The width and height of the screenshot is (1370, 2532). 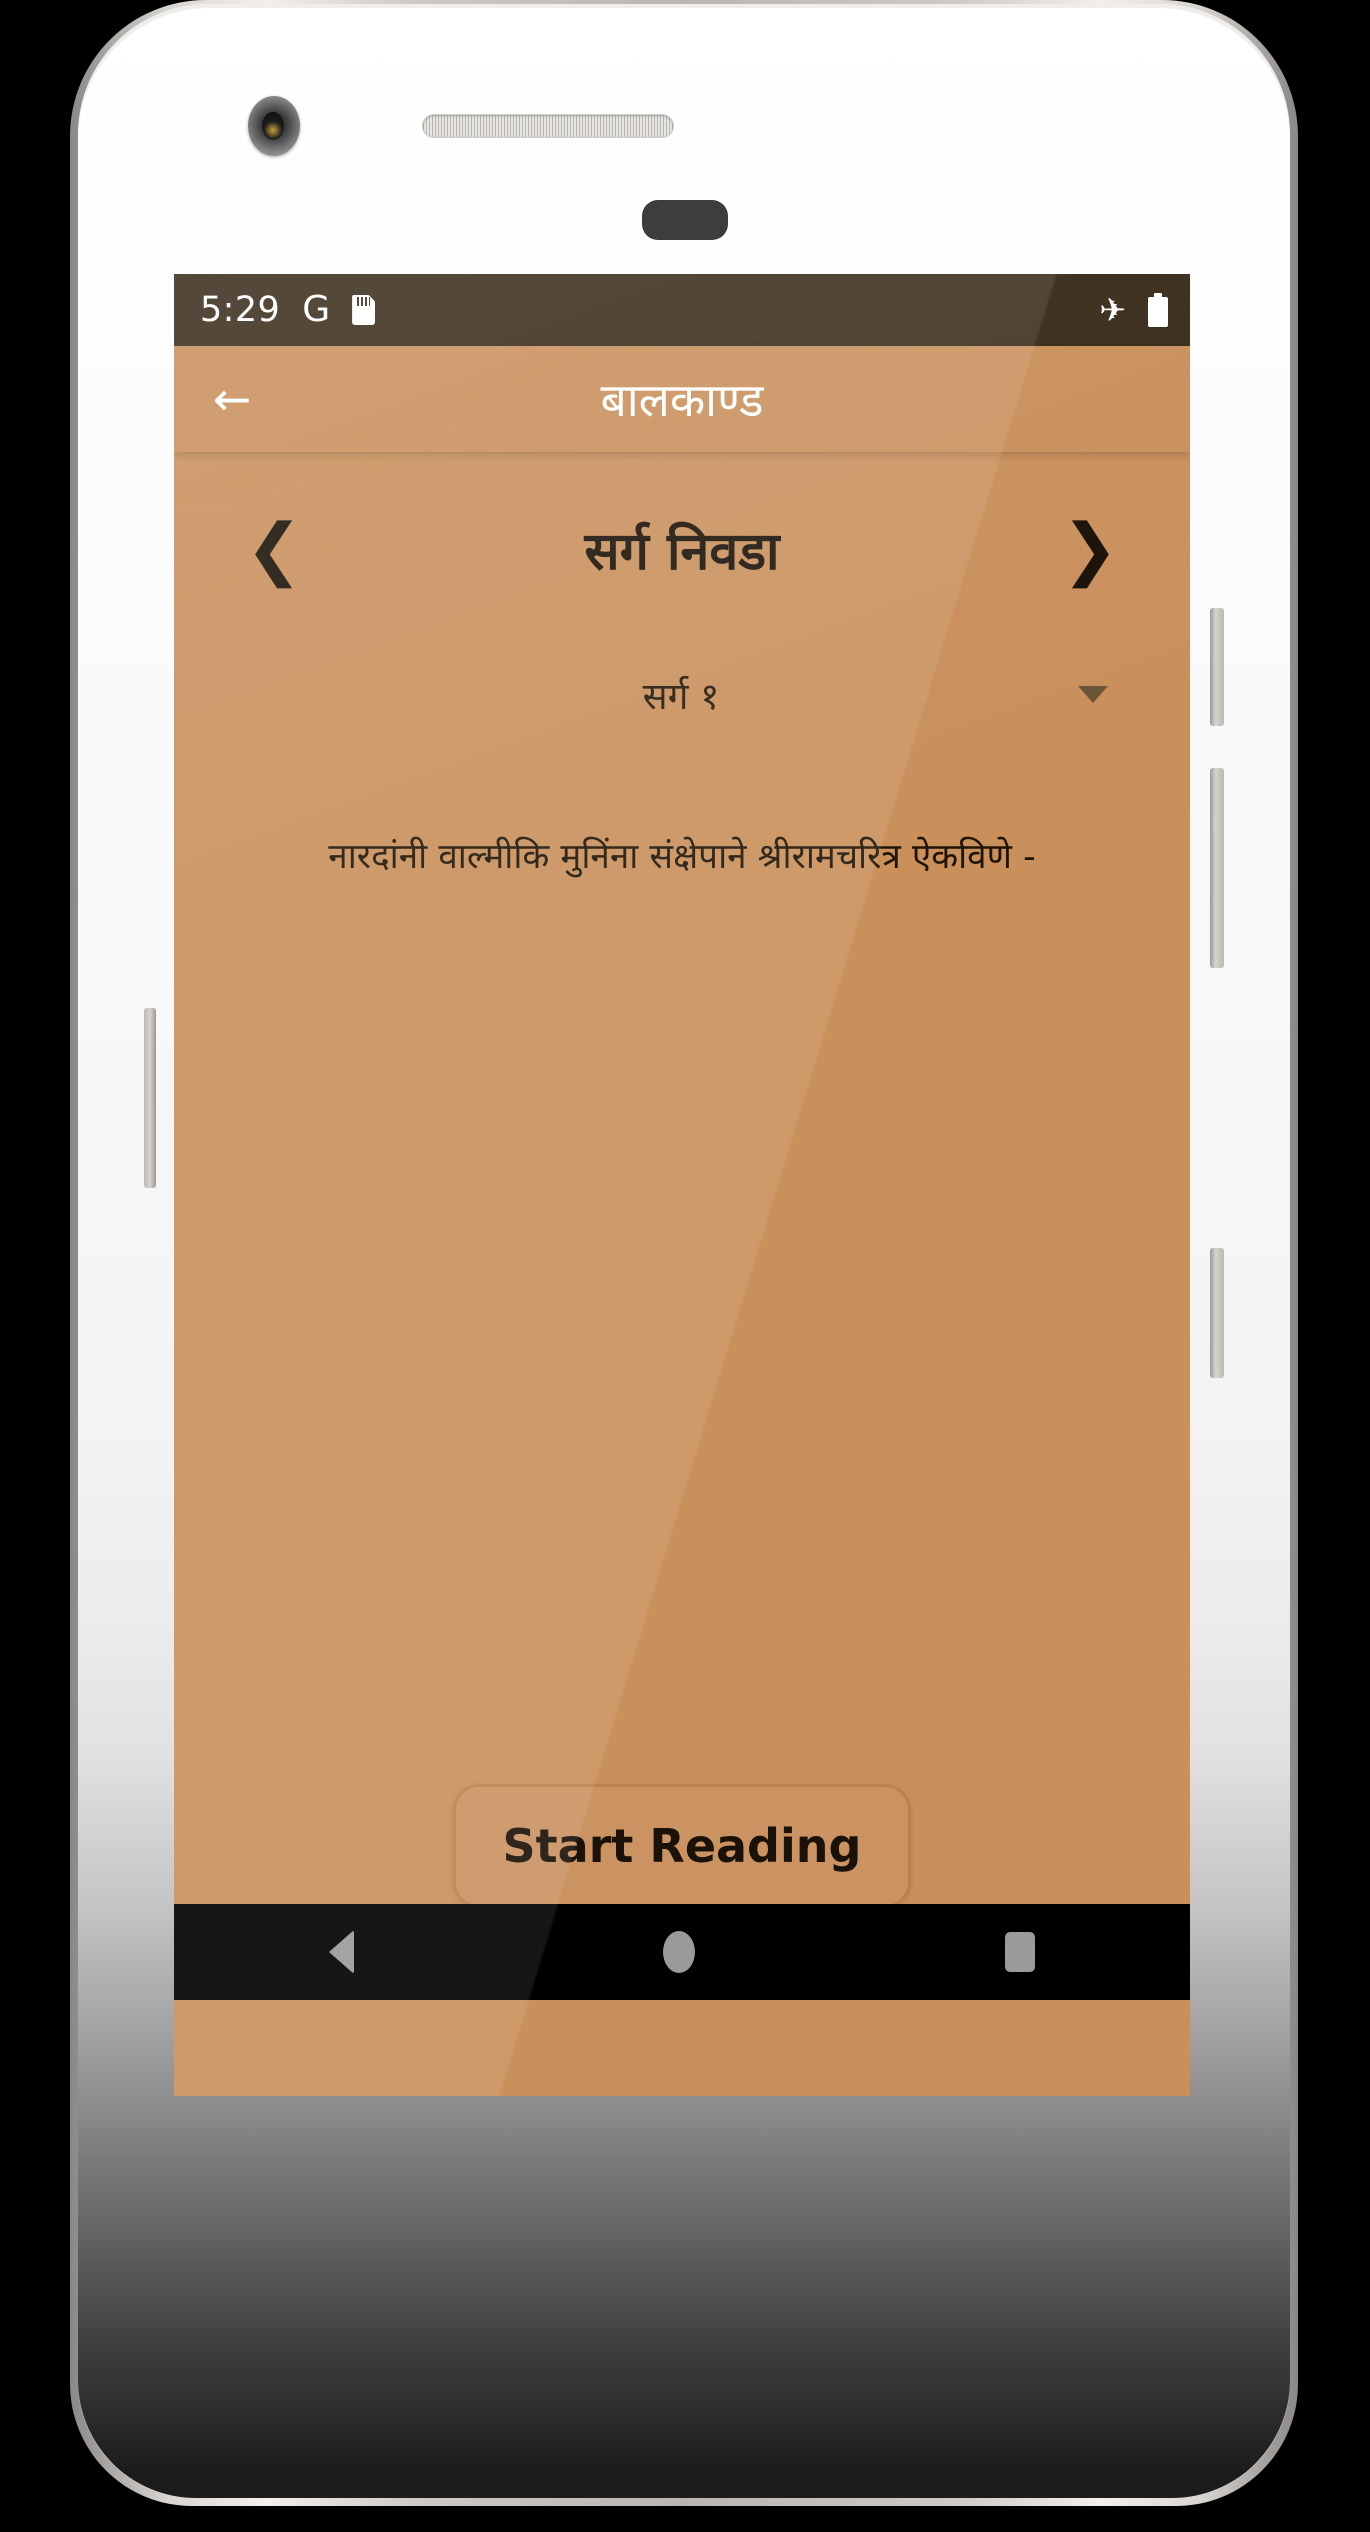 I want to click on chevron-down-icon, so click(x=1093, y=694).